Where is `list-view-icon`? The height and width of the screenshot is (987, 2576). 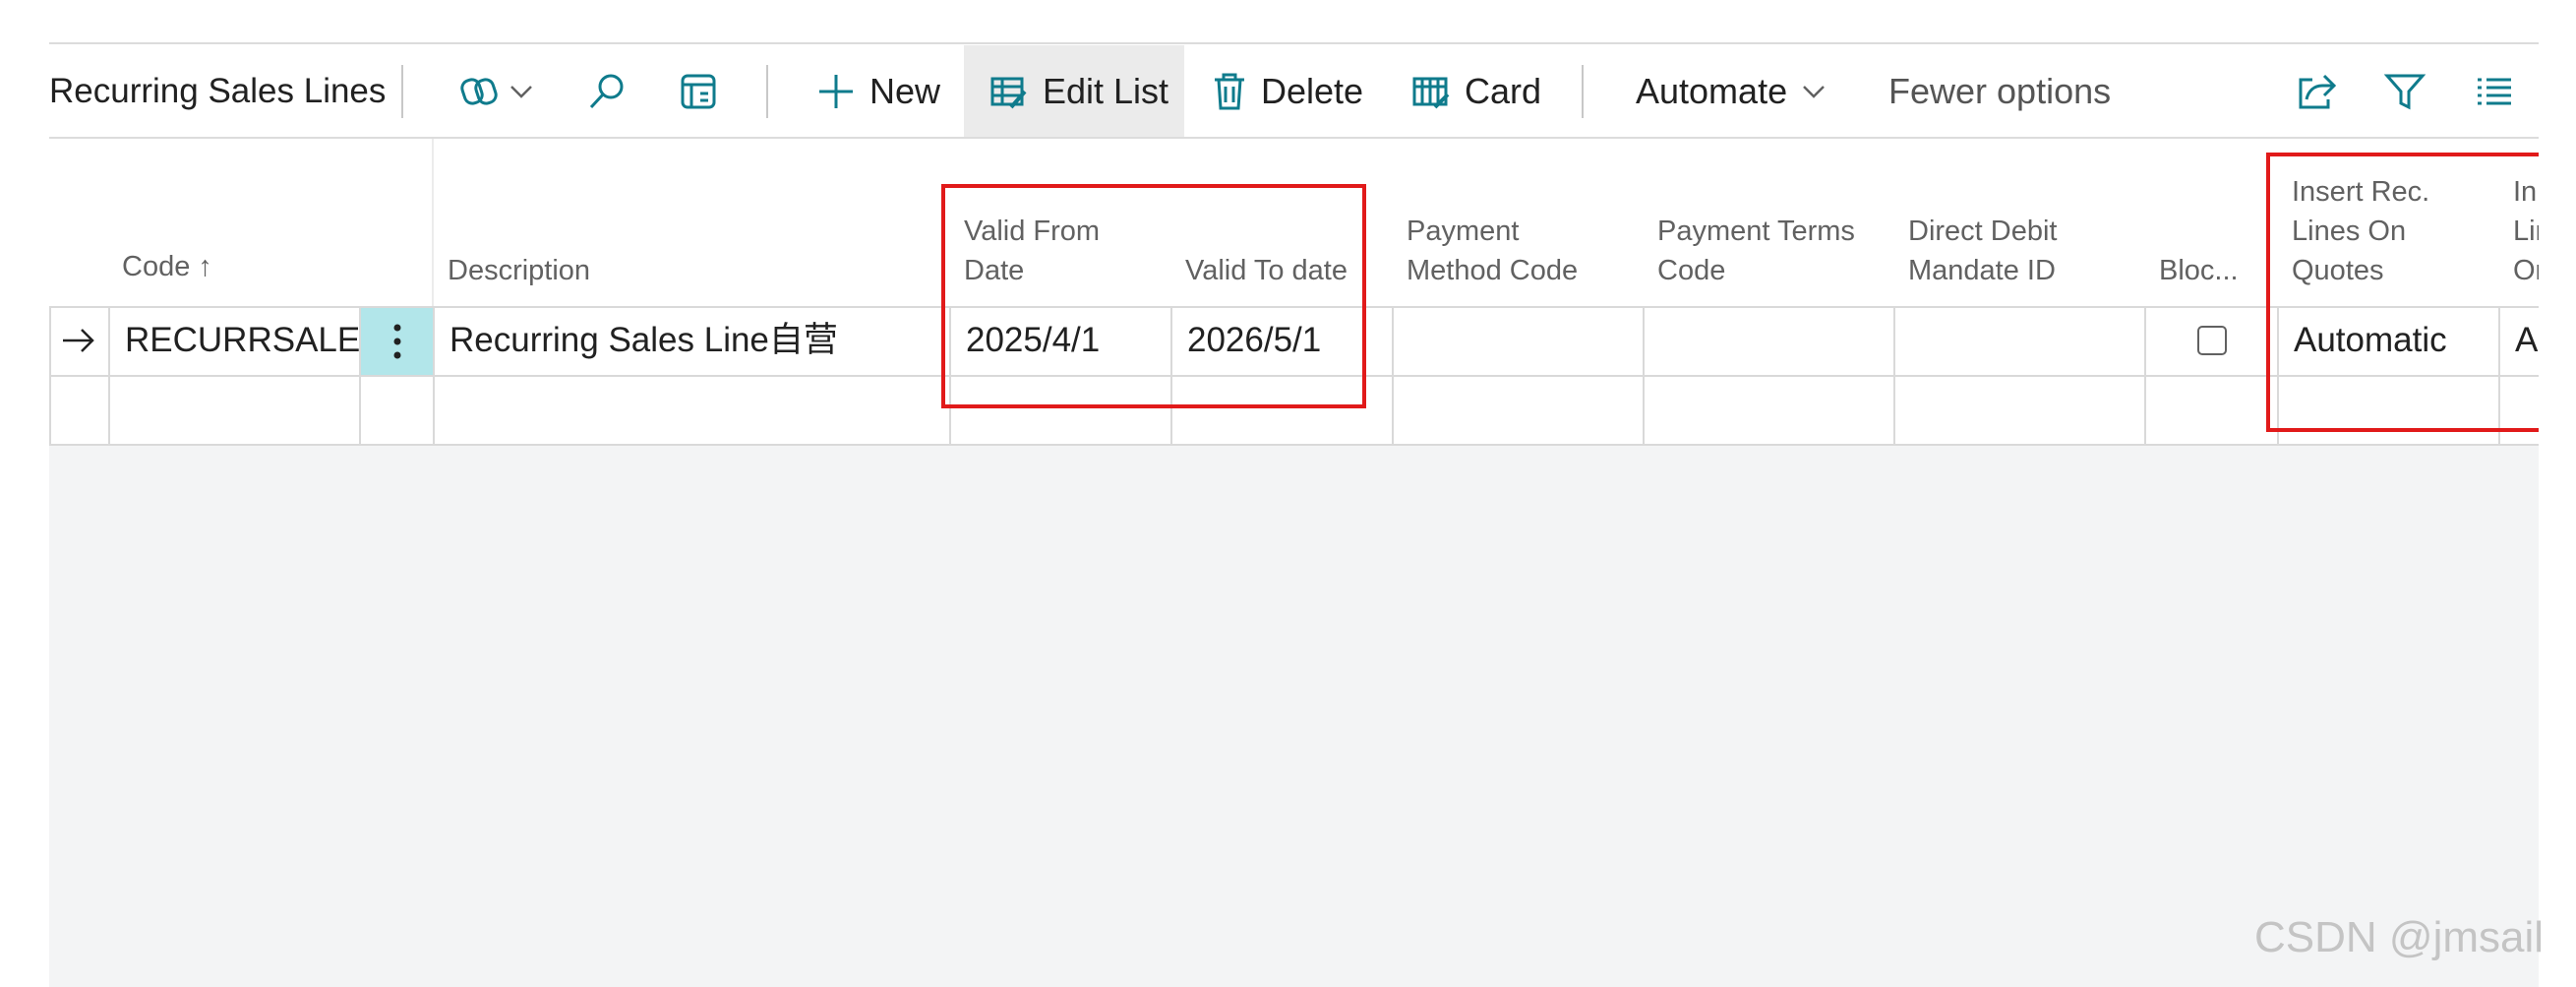
list-view-icon is located at coordinates (2494, 91).